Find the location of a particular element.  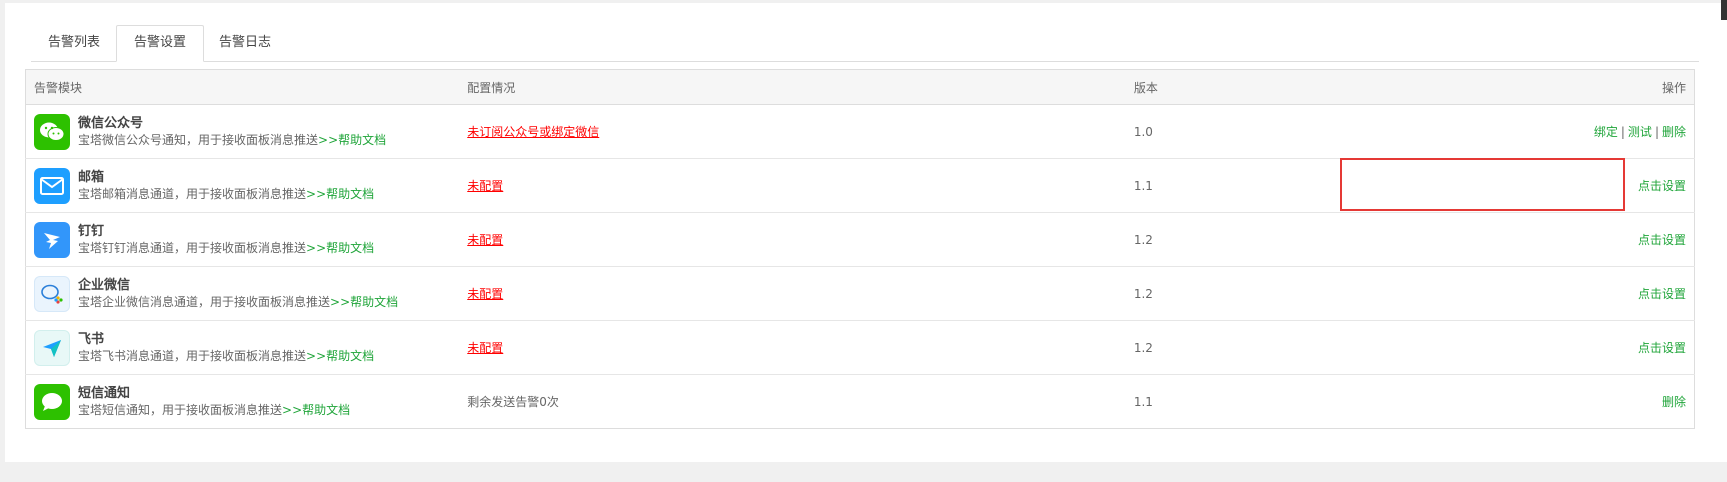

column-header-config: 配置情况 is located at coordinates (792, 87).